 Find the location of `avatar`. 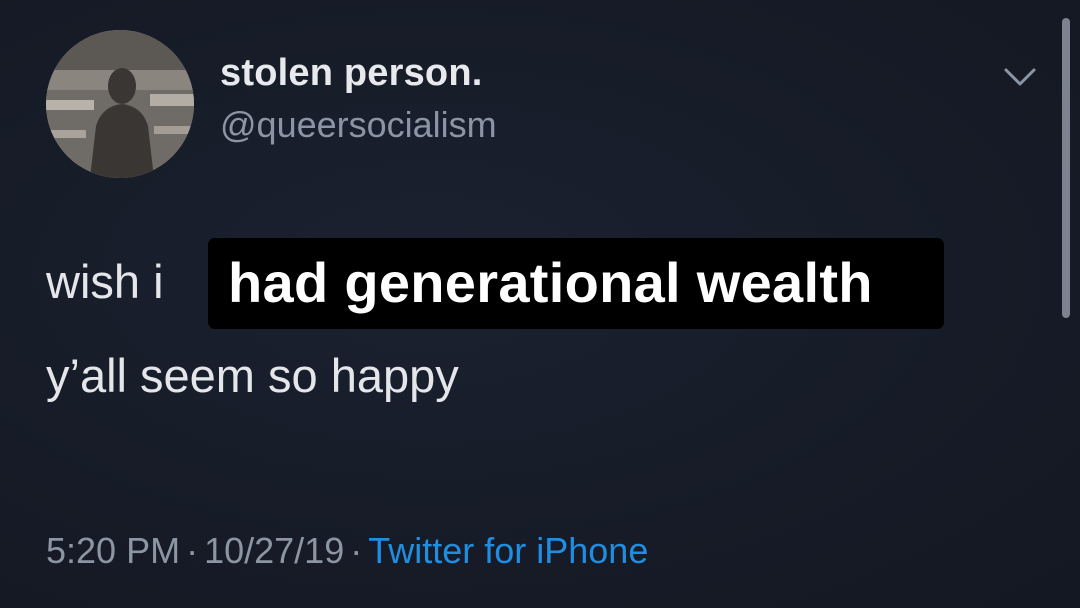

avatar is located at coordinates (120, 104).